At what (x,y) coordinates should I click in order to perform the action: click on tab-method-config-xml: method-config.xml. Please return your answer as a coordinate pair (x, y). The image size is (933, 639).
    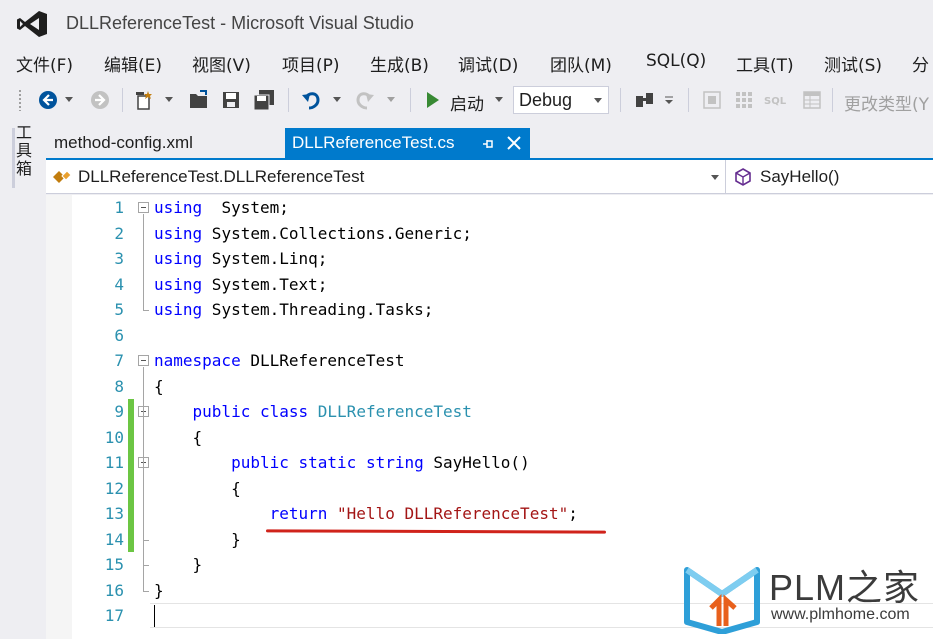
    Looking at the image, I should click on (123, 143).